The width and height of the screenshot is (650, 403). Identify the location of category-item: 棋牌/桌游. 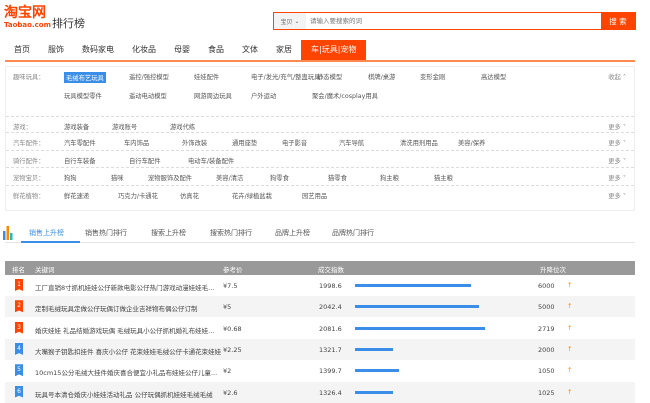
(381, 76).